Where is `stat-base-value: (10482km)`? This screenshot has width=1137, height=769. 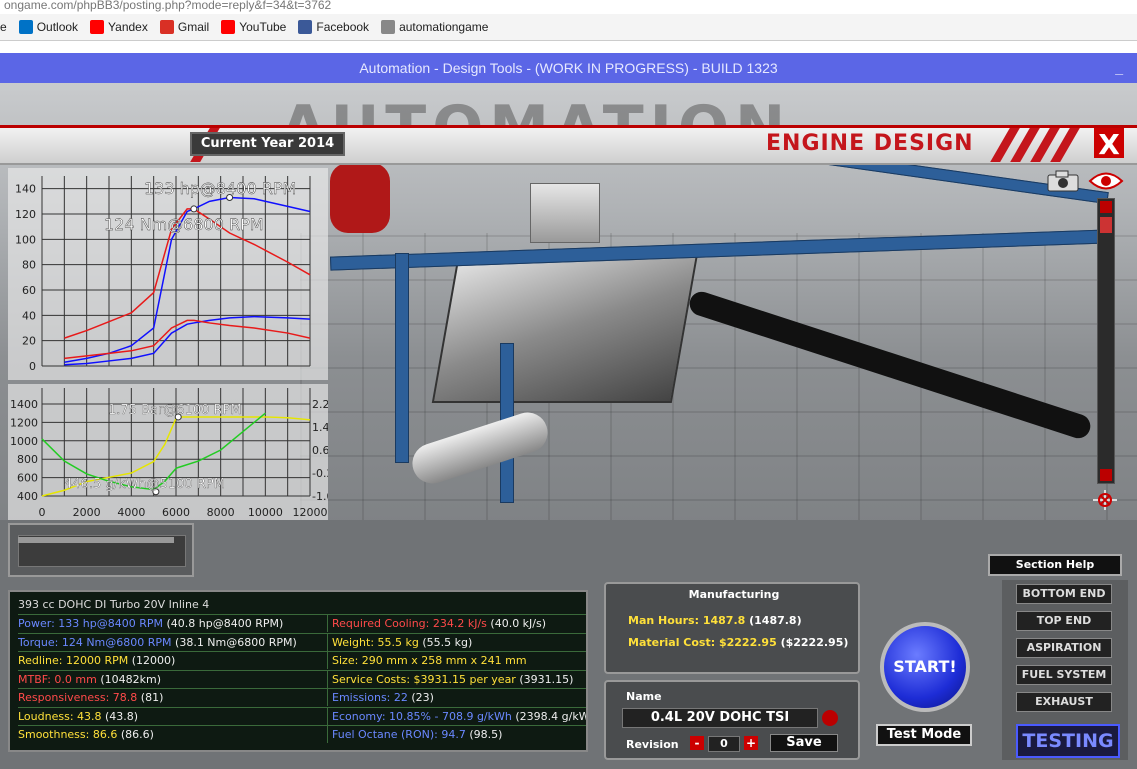 stat-base-value: (10482km) is located at coordinates (129, 679).